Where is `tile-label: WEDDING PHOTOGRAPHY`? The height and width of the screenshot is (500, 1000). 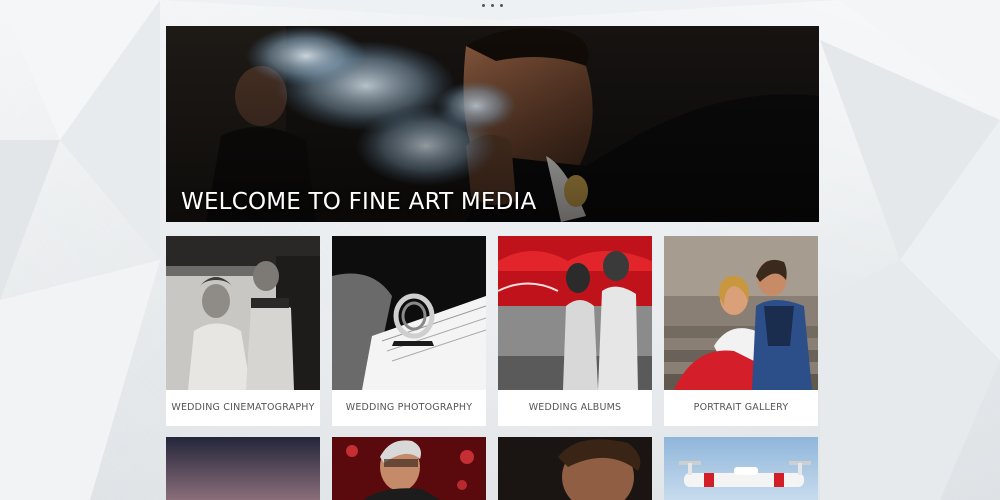 tile-label: WEDDING PHOTOGRAPHY is located at coordinates (409, 407).